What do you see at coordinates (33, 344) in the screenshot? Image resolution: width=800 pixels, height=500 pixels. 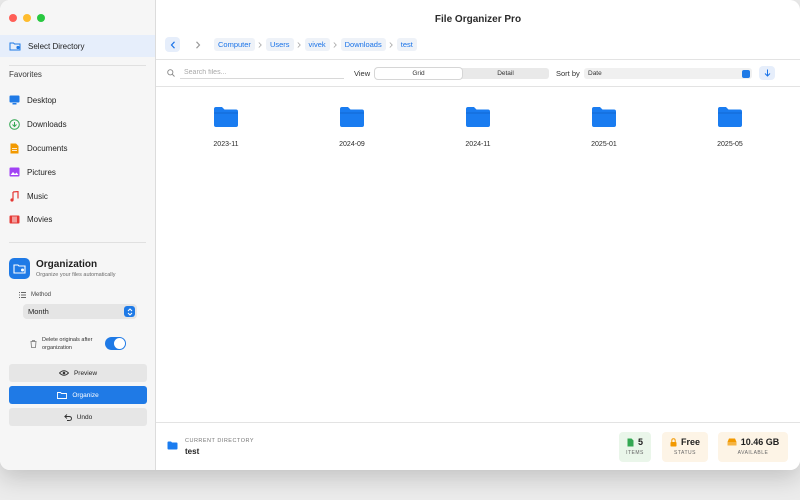 I see `trash-icon` at bounding box center [33, 344].